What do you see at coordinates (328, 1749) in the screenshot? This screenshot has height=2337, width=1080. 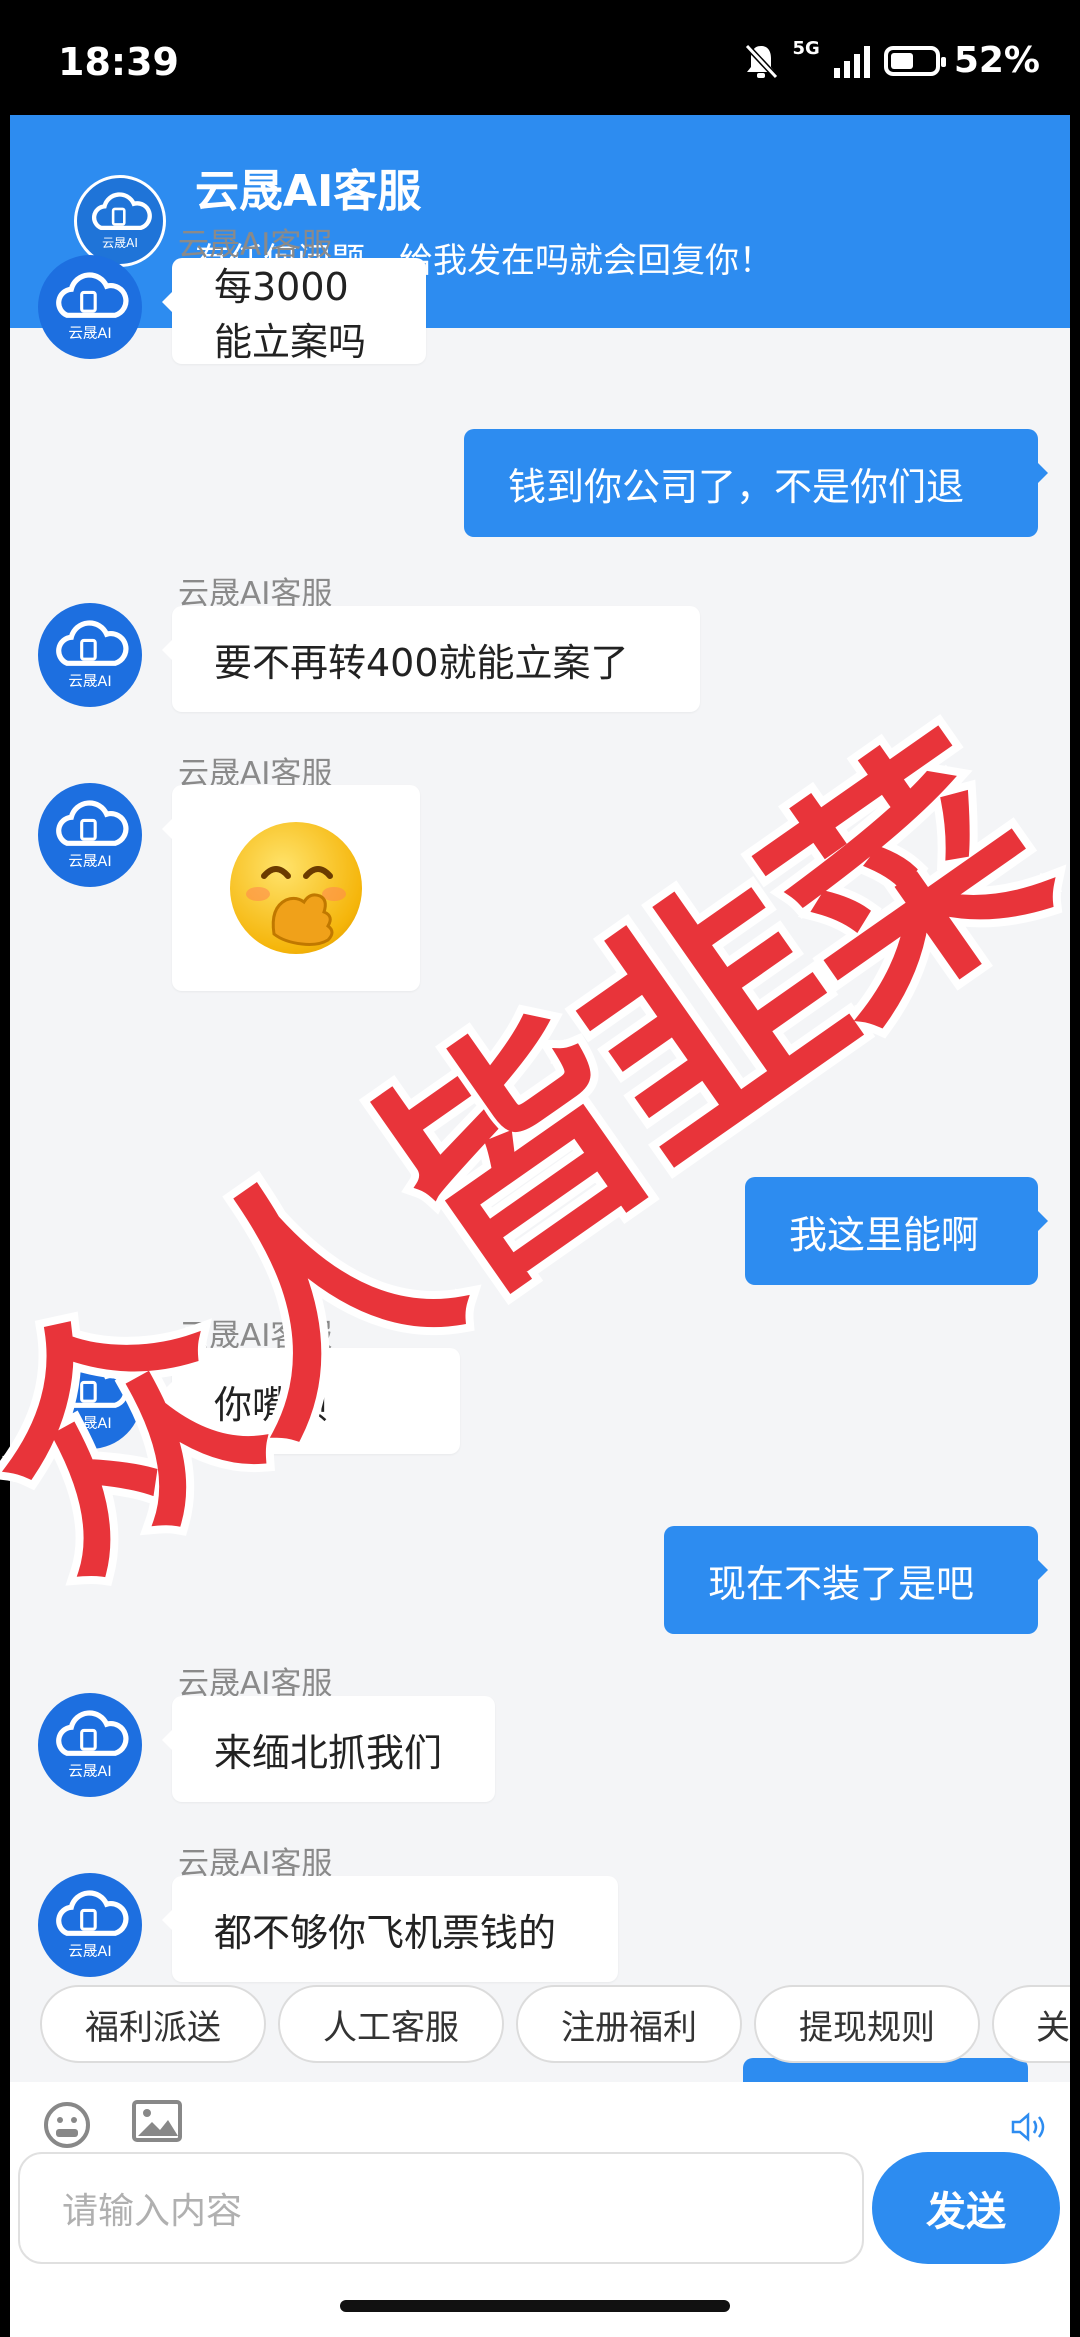 I see `message-bubble: 来缅北抓我们` at bounding box center [328, 1749].